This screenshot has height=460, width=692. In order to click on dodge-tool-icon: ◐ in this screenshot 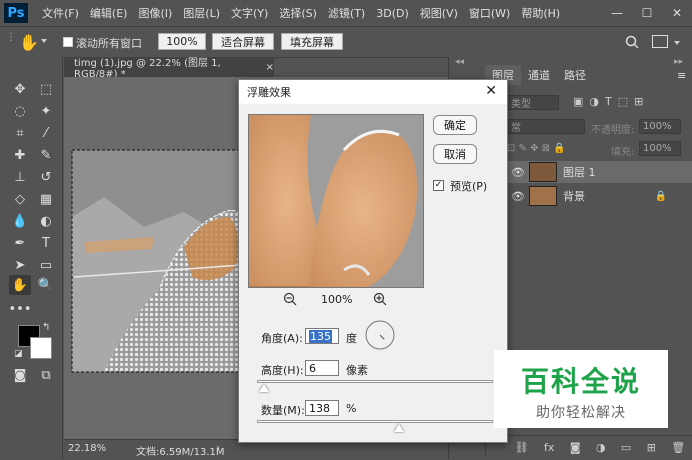, I will do `click(46, 221)`.